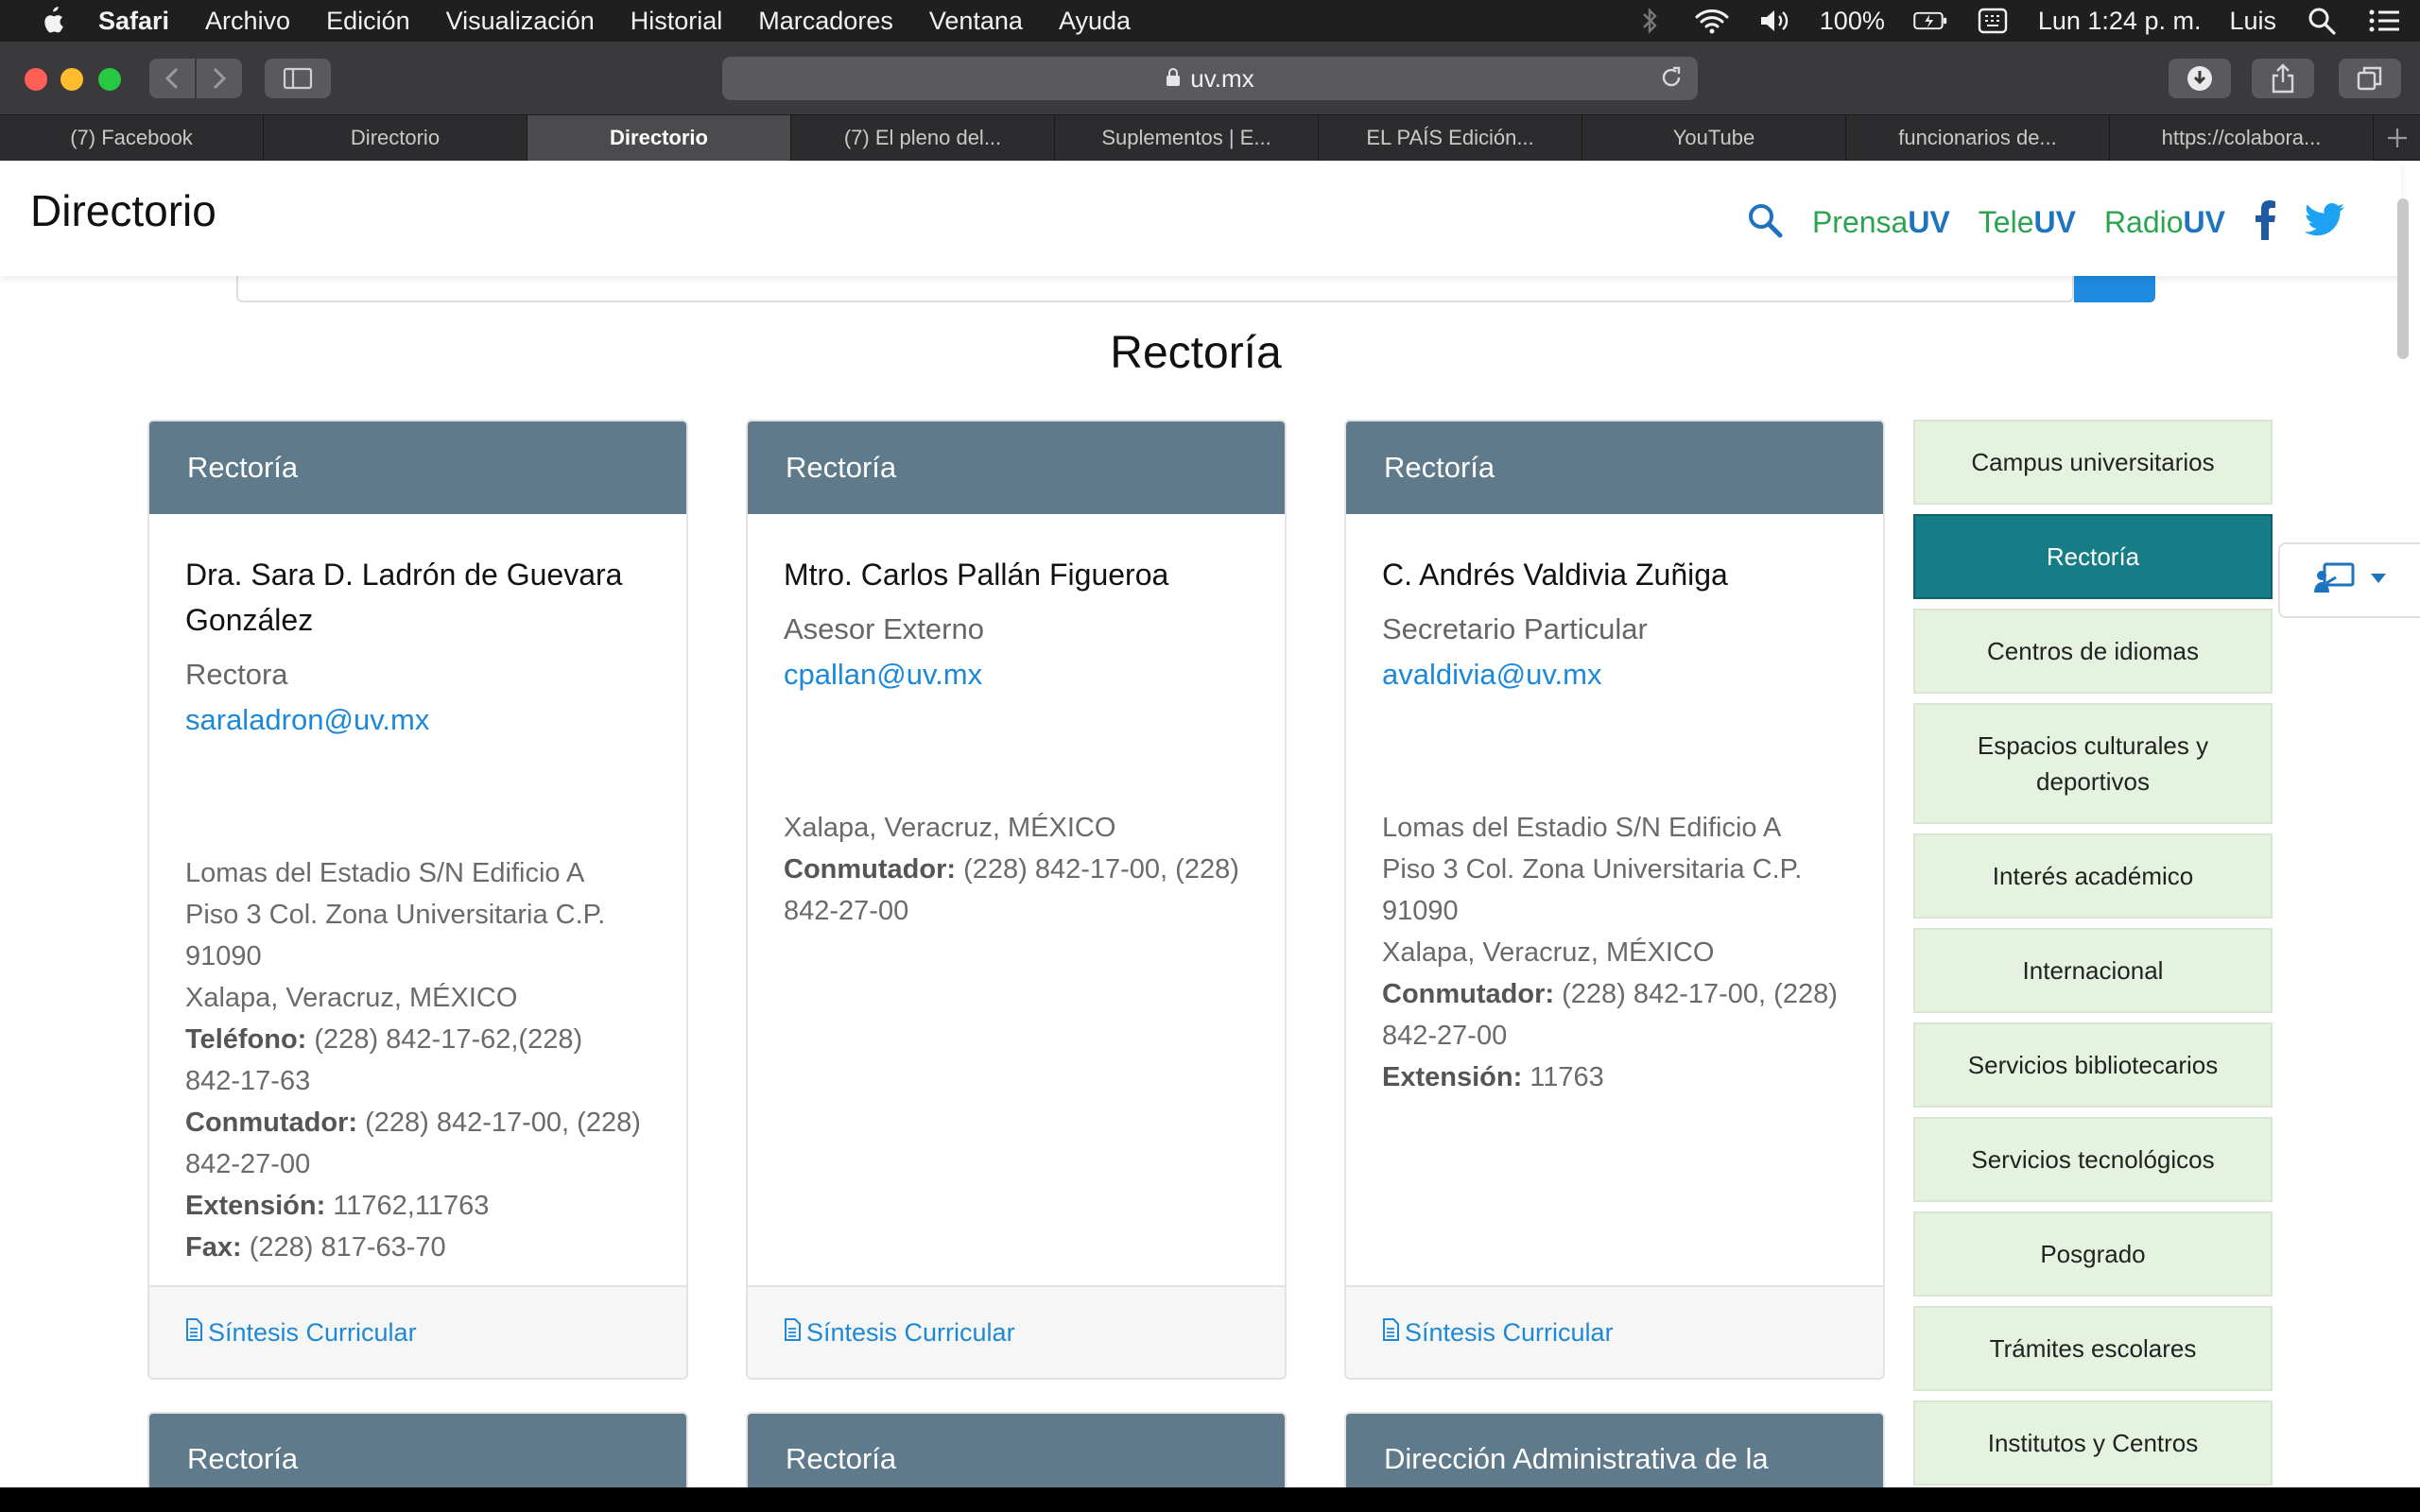  Describe the element at coordinates (2397, 137) in the screenshot. I see `new-tab-button` at that location.